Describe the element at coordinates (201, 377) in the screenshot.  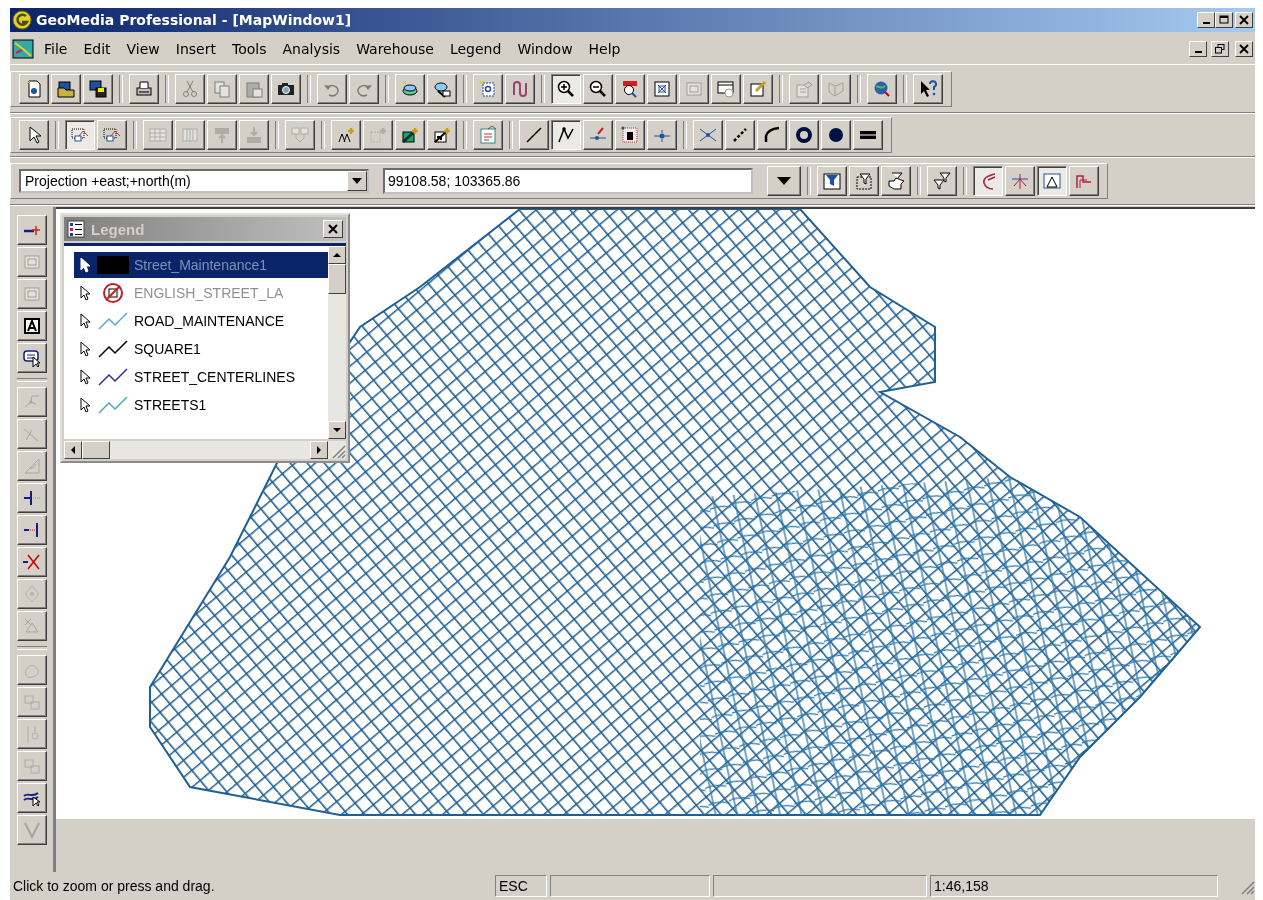
I see `legend-entry: STREET_CENTERLINES` at that location.